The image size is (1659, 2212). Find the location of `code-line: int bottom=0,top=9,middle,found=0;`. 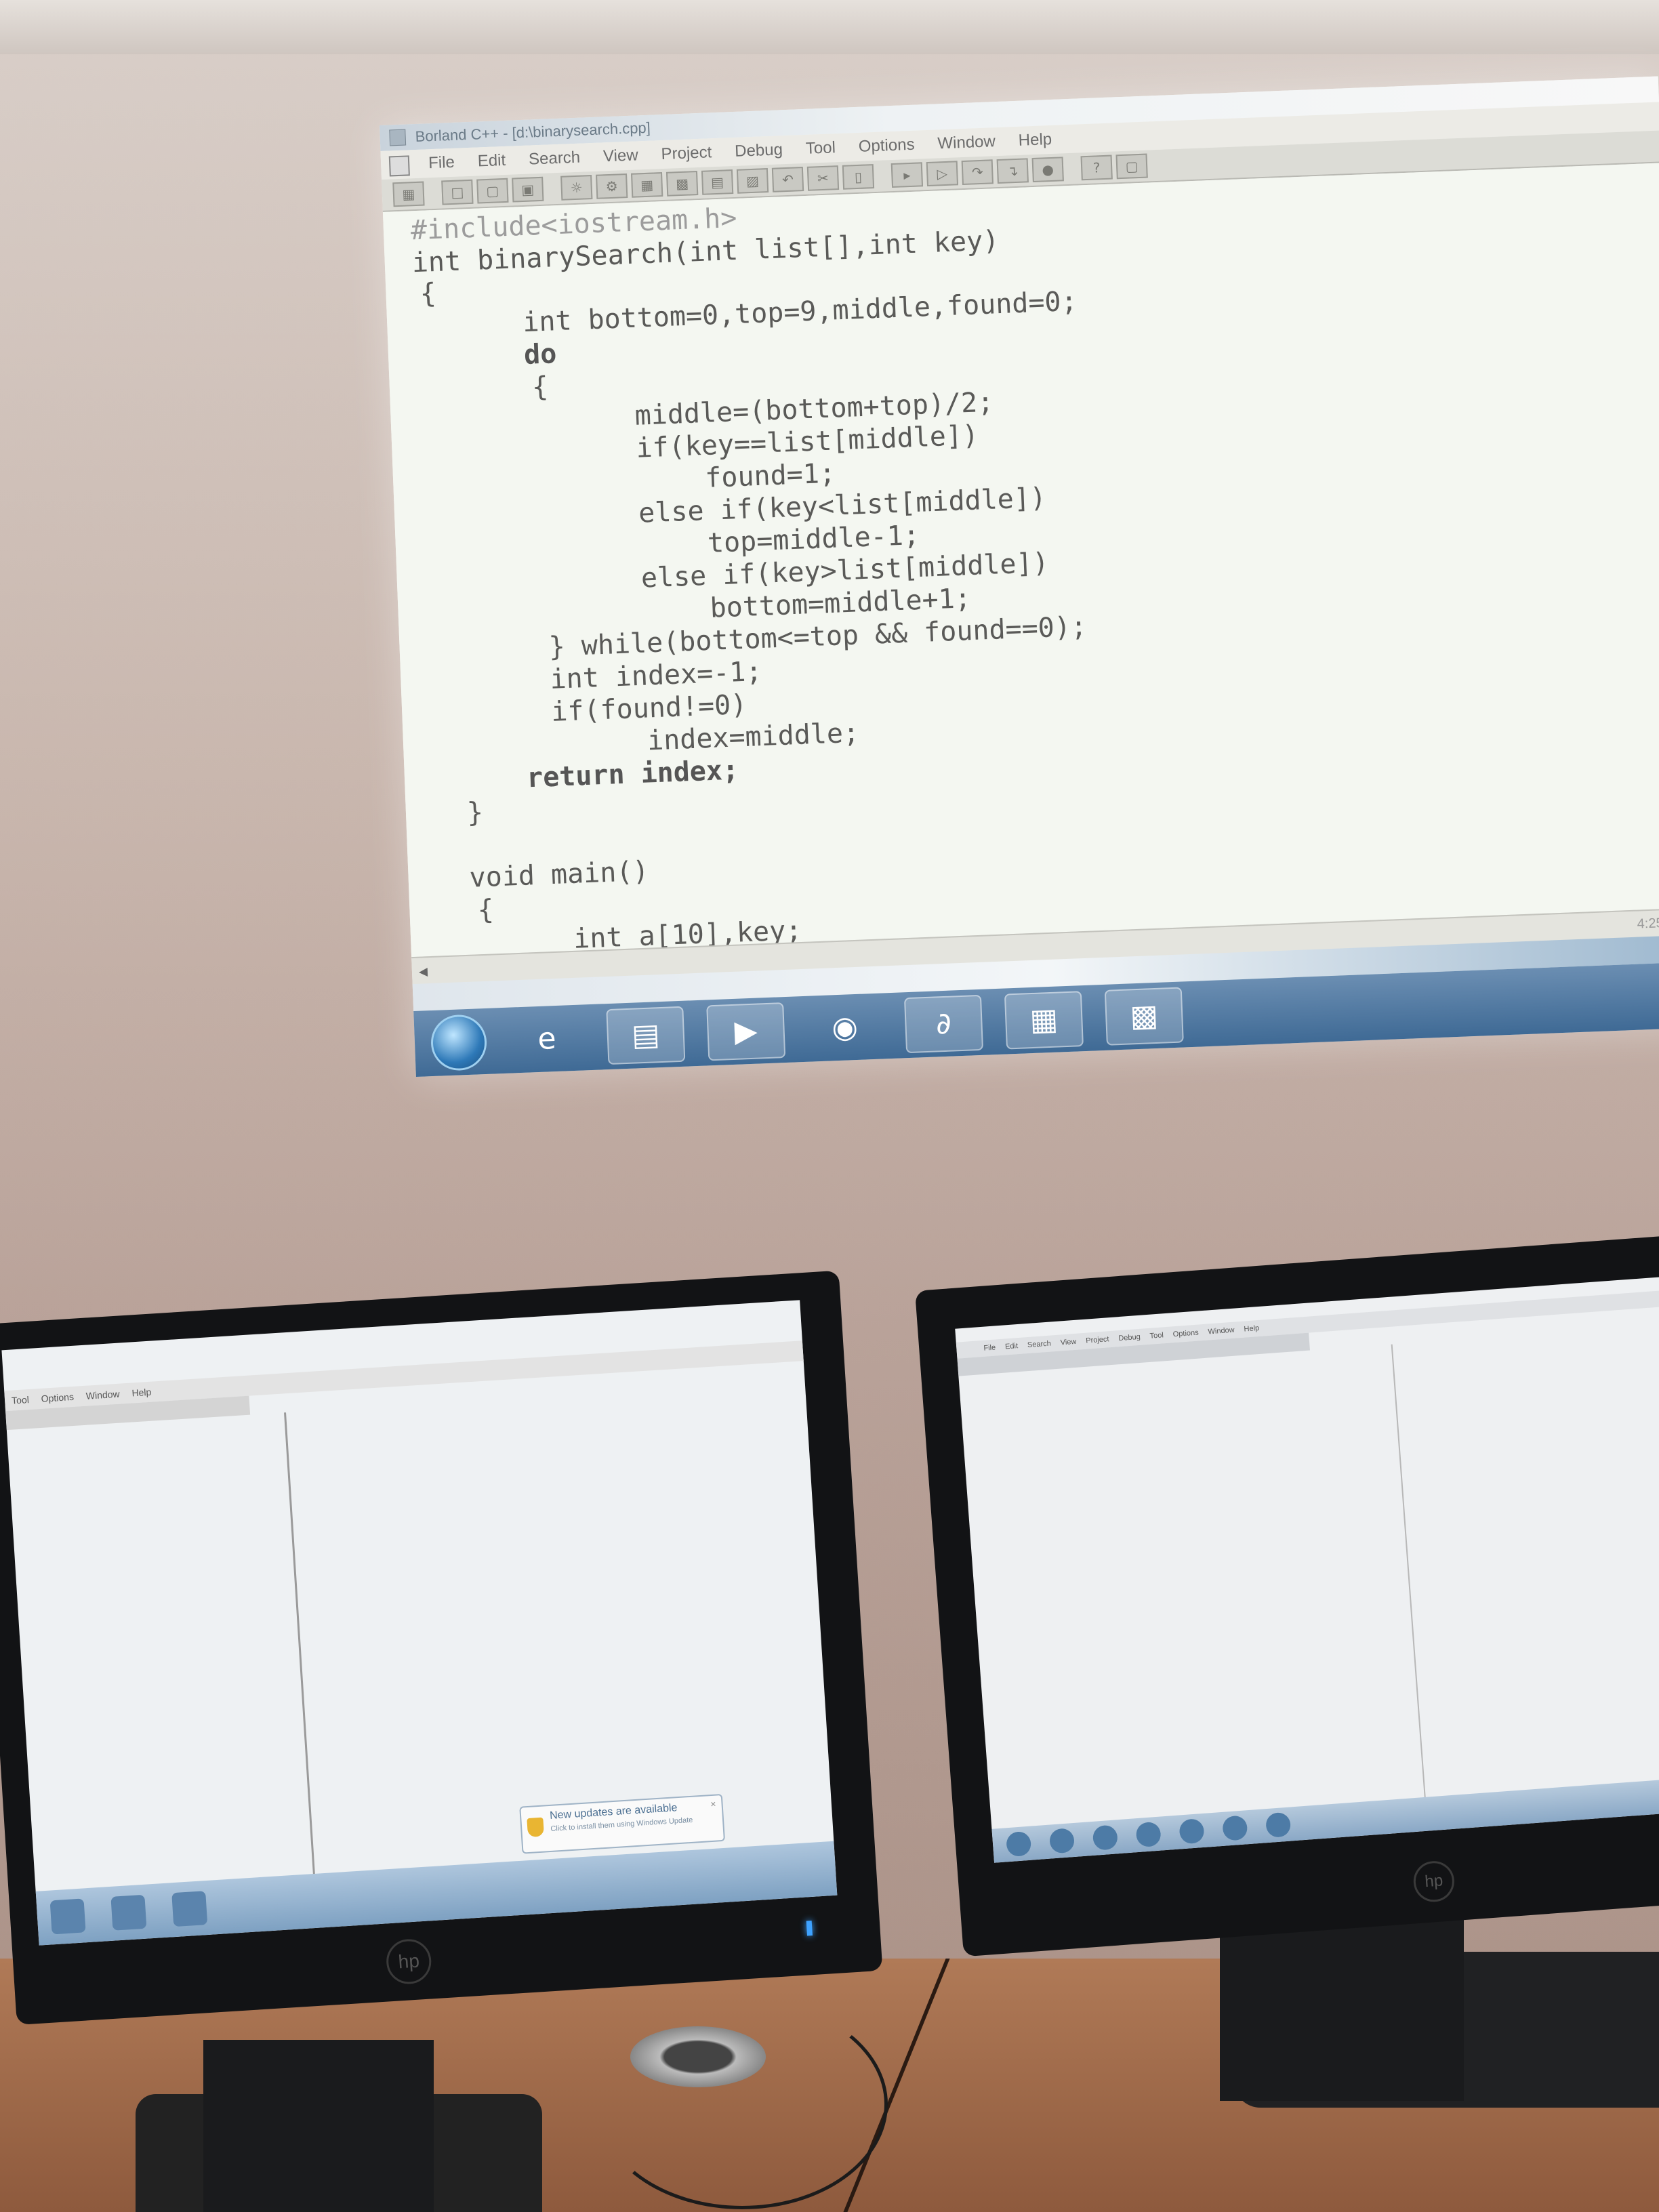

code-line: int bottom=0,top=9,middle,found=0; is located at coordinates (800, 312).